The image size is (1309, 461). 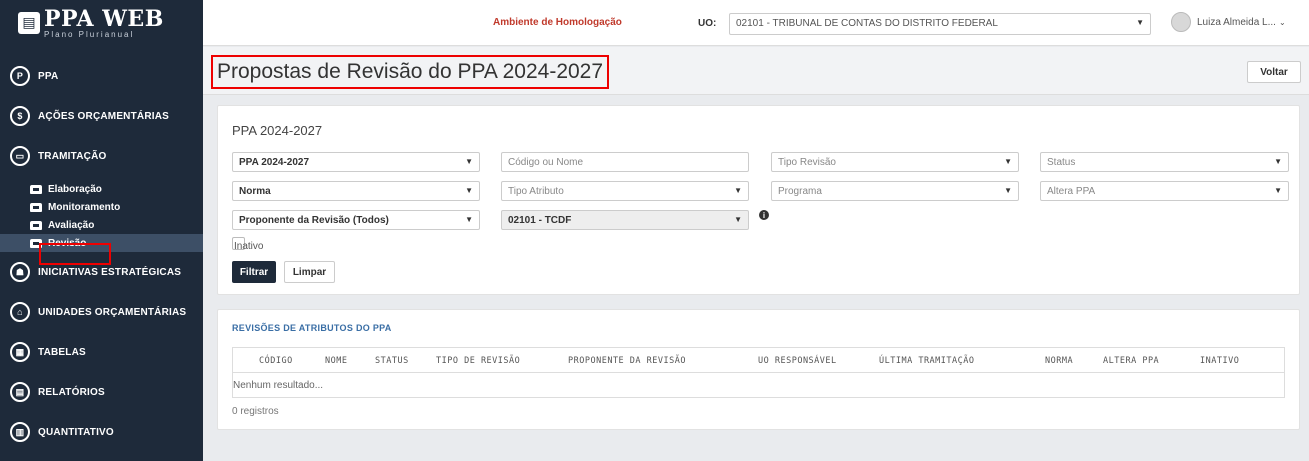 I want to click on logo: ▤ PPA WEB Plano Plurianual, so click(x=101, y=23).